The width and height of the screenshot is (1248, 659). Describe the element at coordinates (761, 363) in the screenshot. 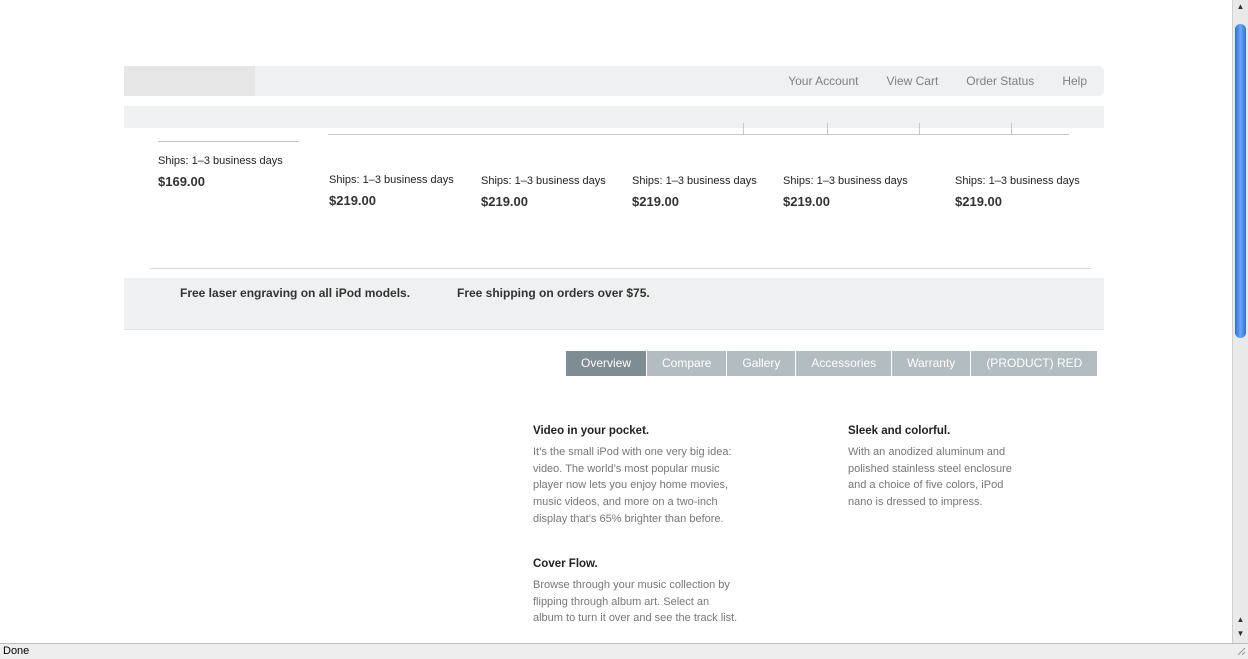

I see `tab-gallery: Gallery` at that location.